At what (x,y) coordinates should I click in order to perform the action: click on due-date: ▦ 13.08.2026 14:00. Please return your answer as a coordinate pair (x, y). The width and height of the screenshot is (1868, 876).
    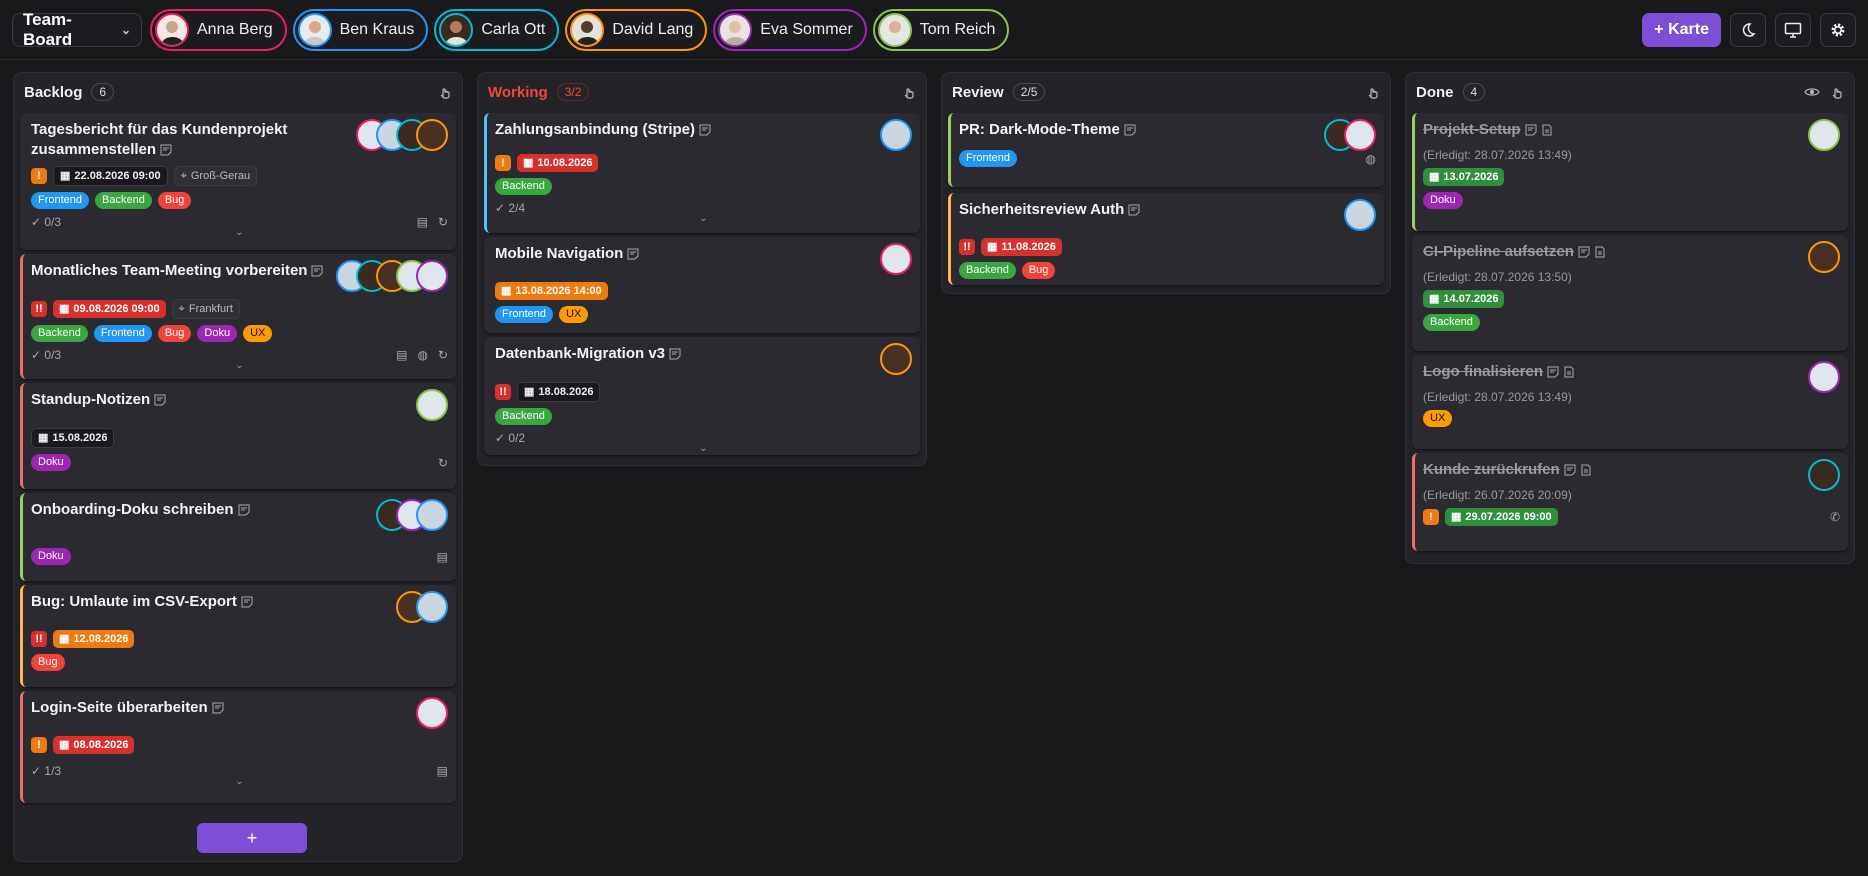
    Looking at the image, I should click on (551, 291).